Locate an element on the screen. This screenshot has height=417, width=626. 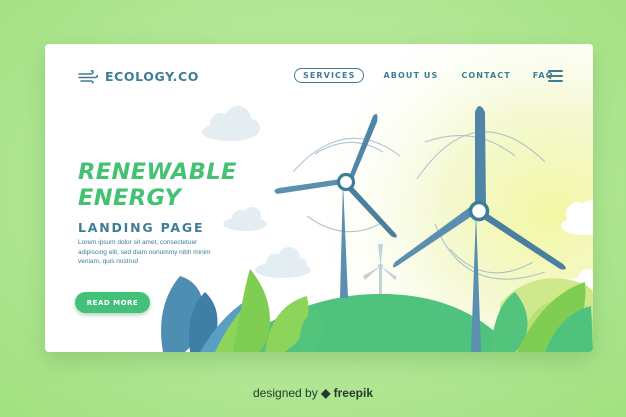
brand-name: ECOLOGY.CO is located at coordinates (152, 76).